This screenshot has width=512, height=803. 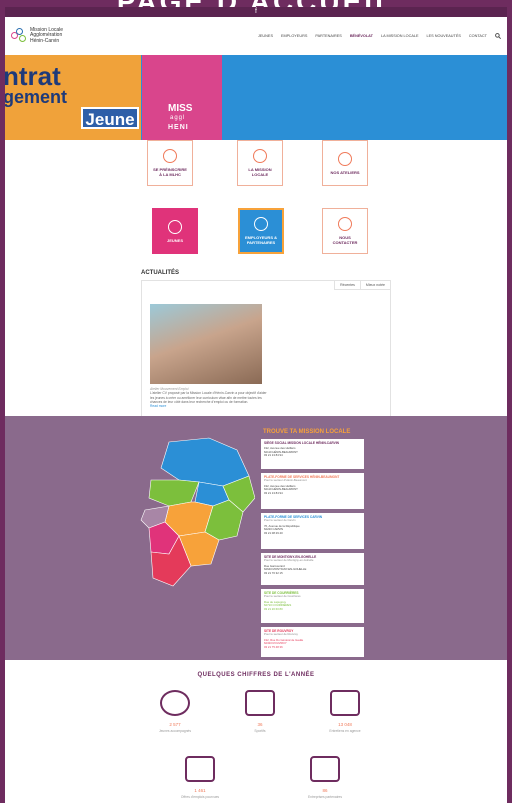 I want to click on tile-ateliers: NOS ATELIERS, so click(x=345, y=163).